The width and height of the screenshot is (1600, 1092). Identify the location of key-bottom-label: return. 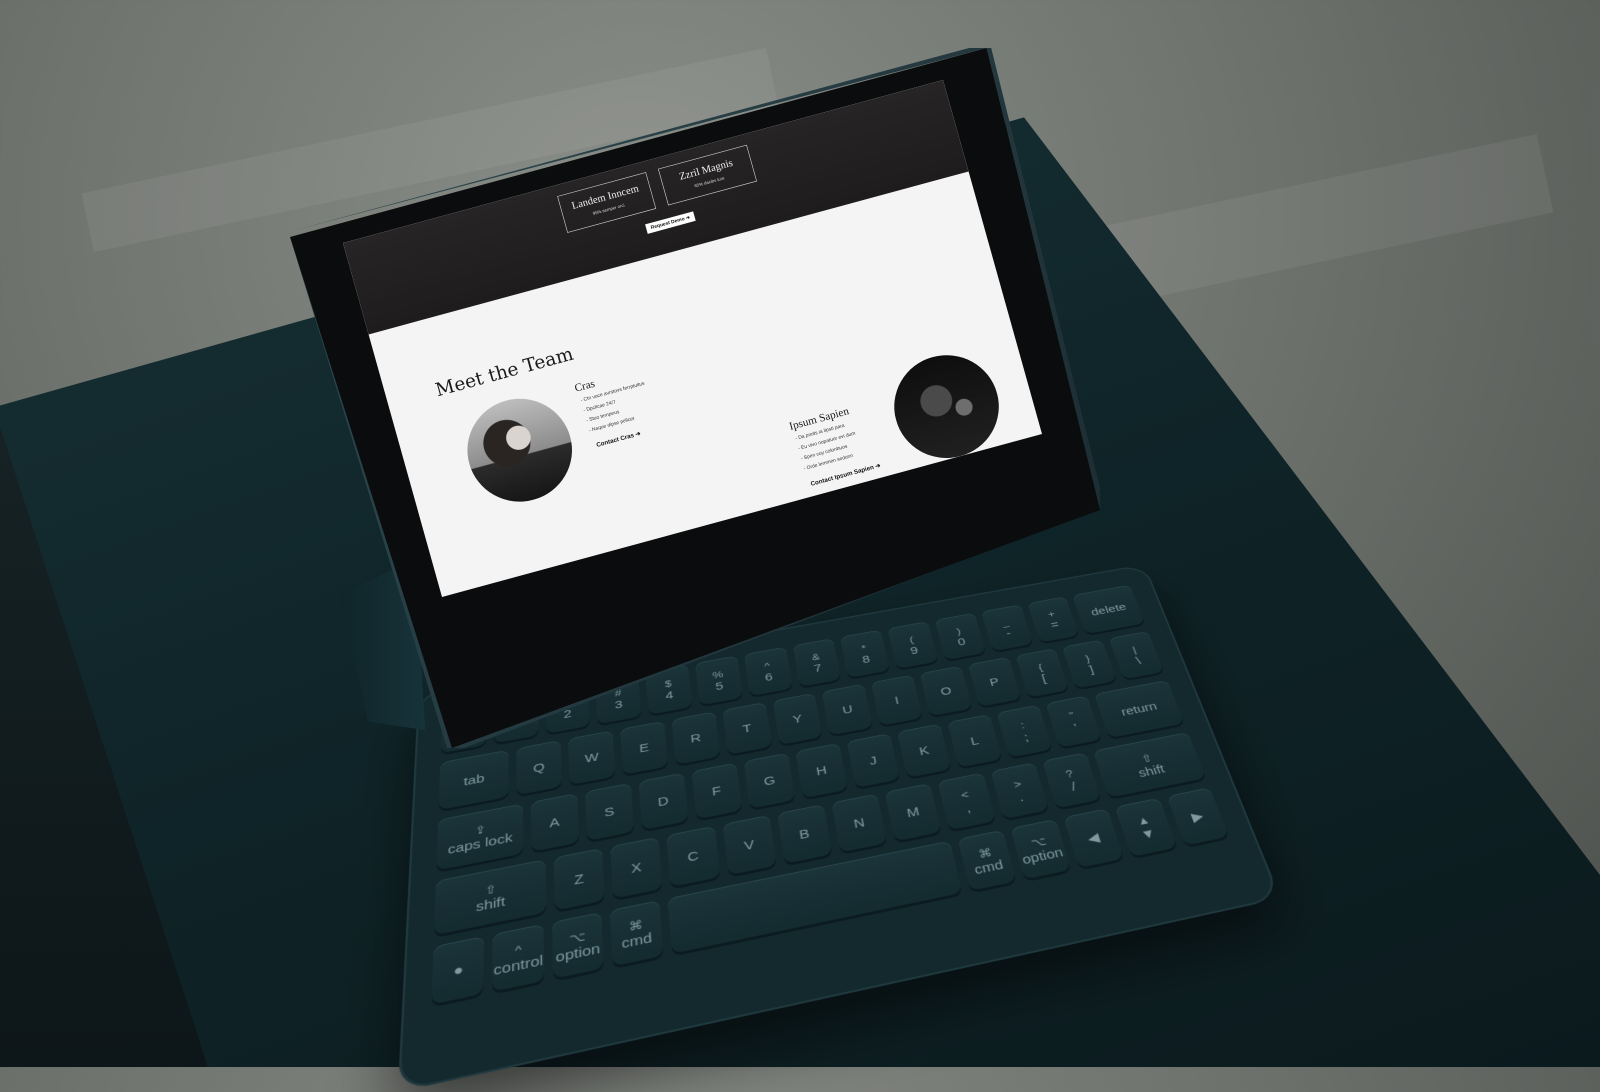
(1139, 710).